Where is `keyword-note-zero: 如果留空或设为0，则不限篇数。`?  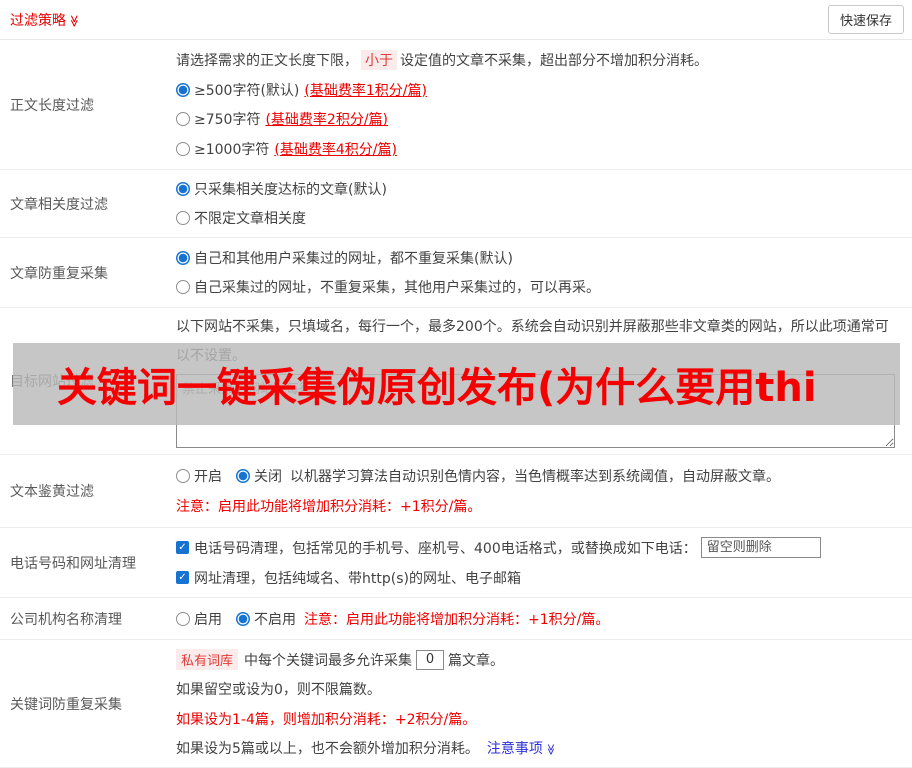
keyword-note-zero: 如果留空或设为0，则不限篇数。 is located at coordinates (278, 690).